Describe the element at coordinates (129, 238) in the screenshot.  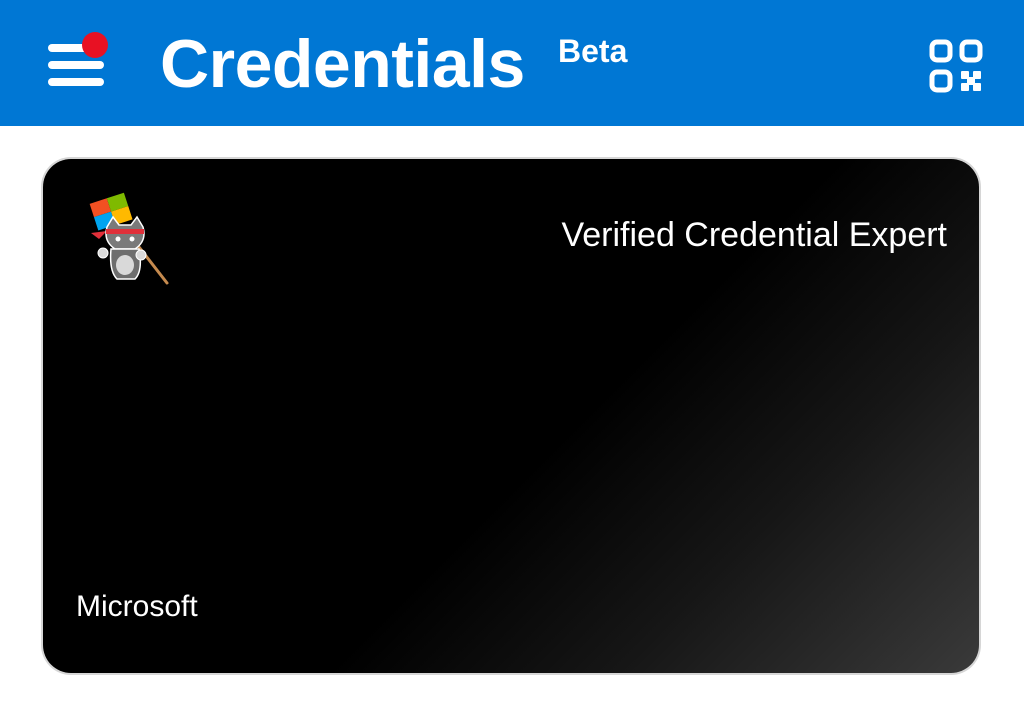
I see `ninja-cat-flag-logo` at that location.